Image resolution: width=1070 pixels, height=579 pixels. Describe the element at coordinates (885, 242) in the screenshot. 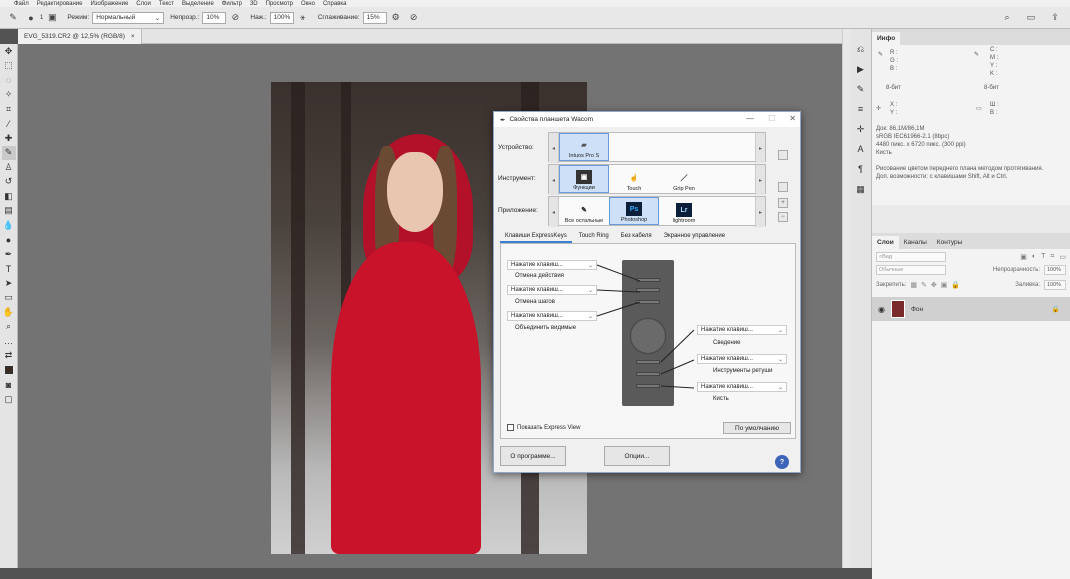

I see `tab-layers: Слои` at that location.